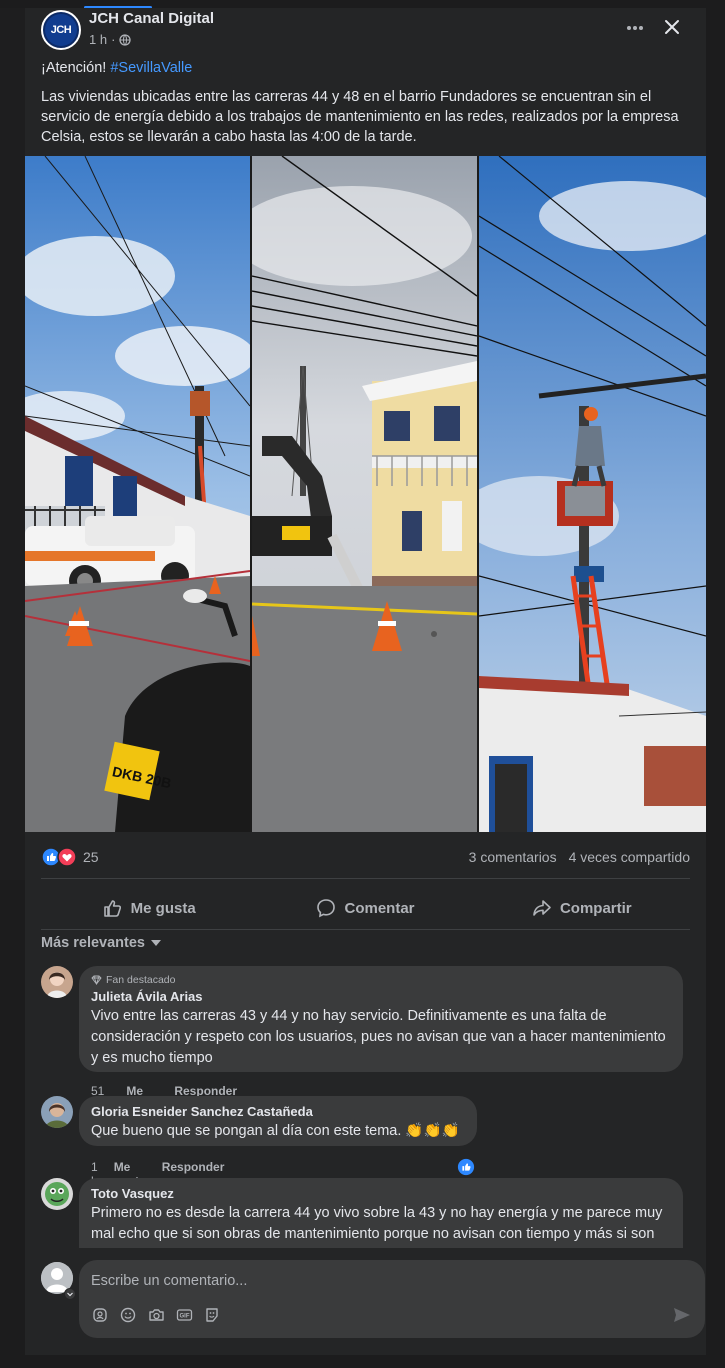  Describe the element at coordinates (155, 943) in the screenshot. I see `caret-down-icon` at that location.